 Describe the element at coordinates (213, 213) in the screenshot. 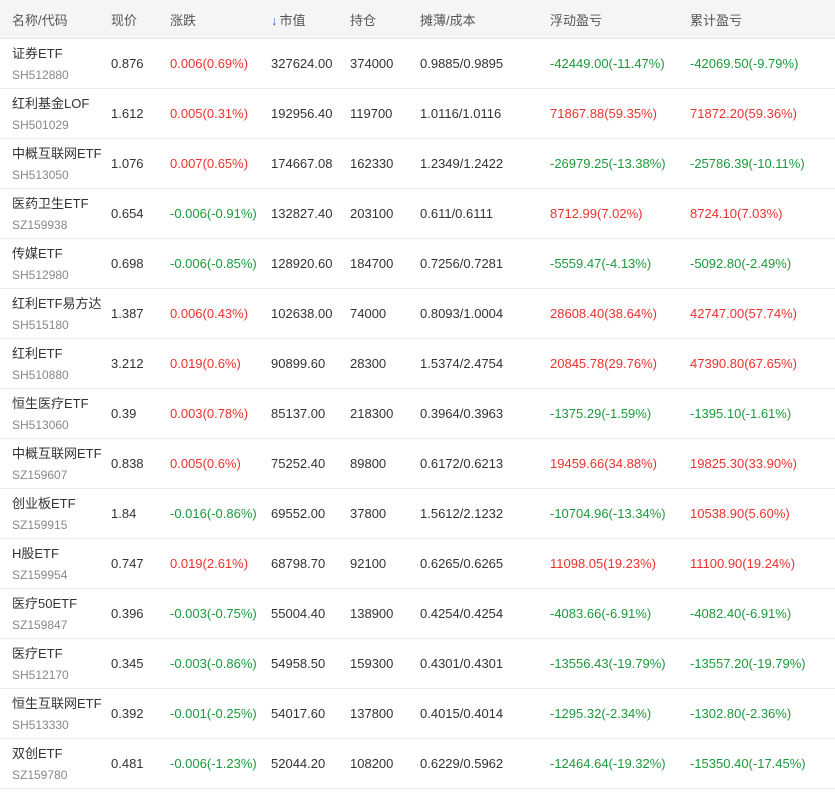

I see `change-cell: -0.006(-0.91%)` at that location.